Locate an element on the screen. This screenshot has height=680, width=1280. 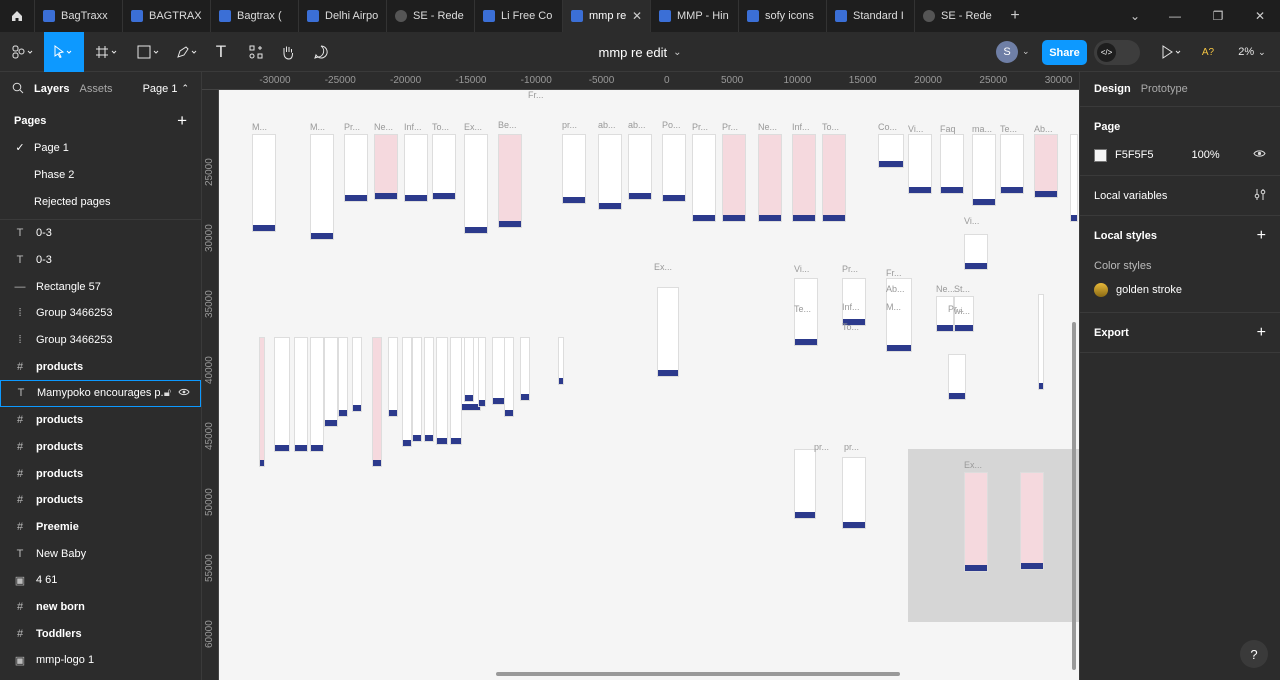
home-icon is located at coordinates (17, 16).